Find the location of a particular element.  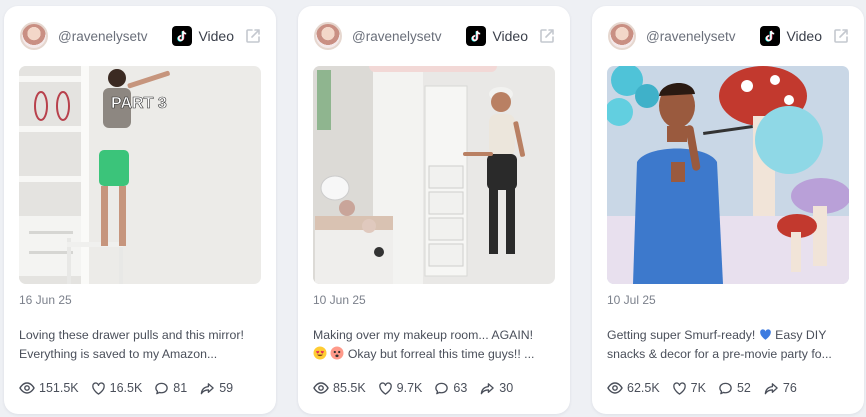

overlay-text: PART 3 is located at coordinates (139, 103).